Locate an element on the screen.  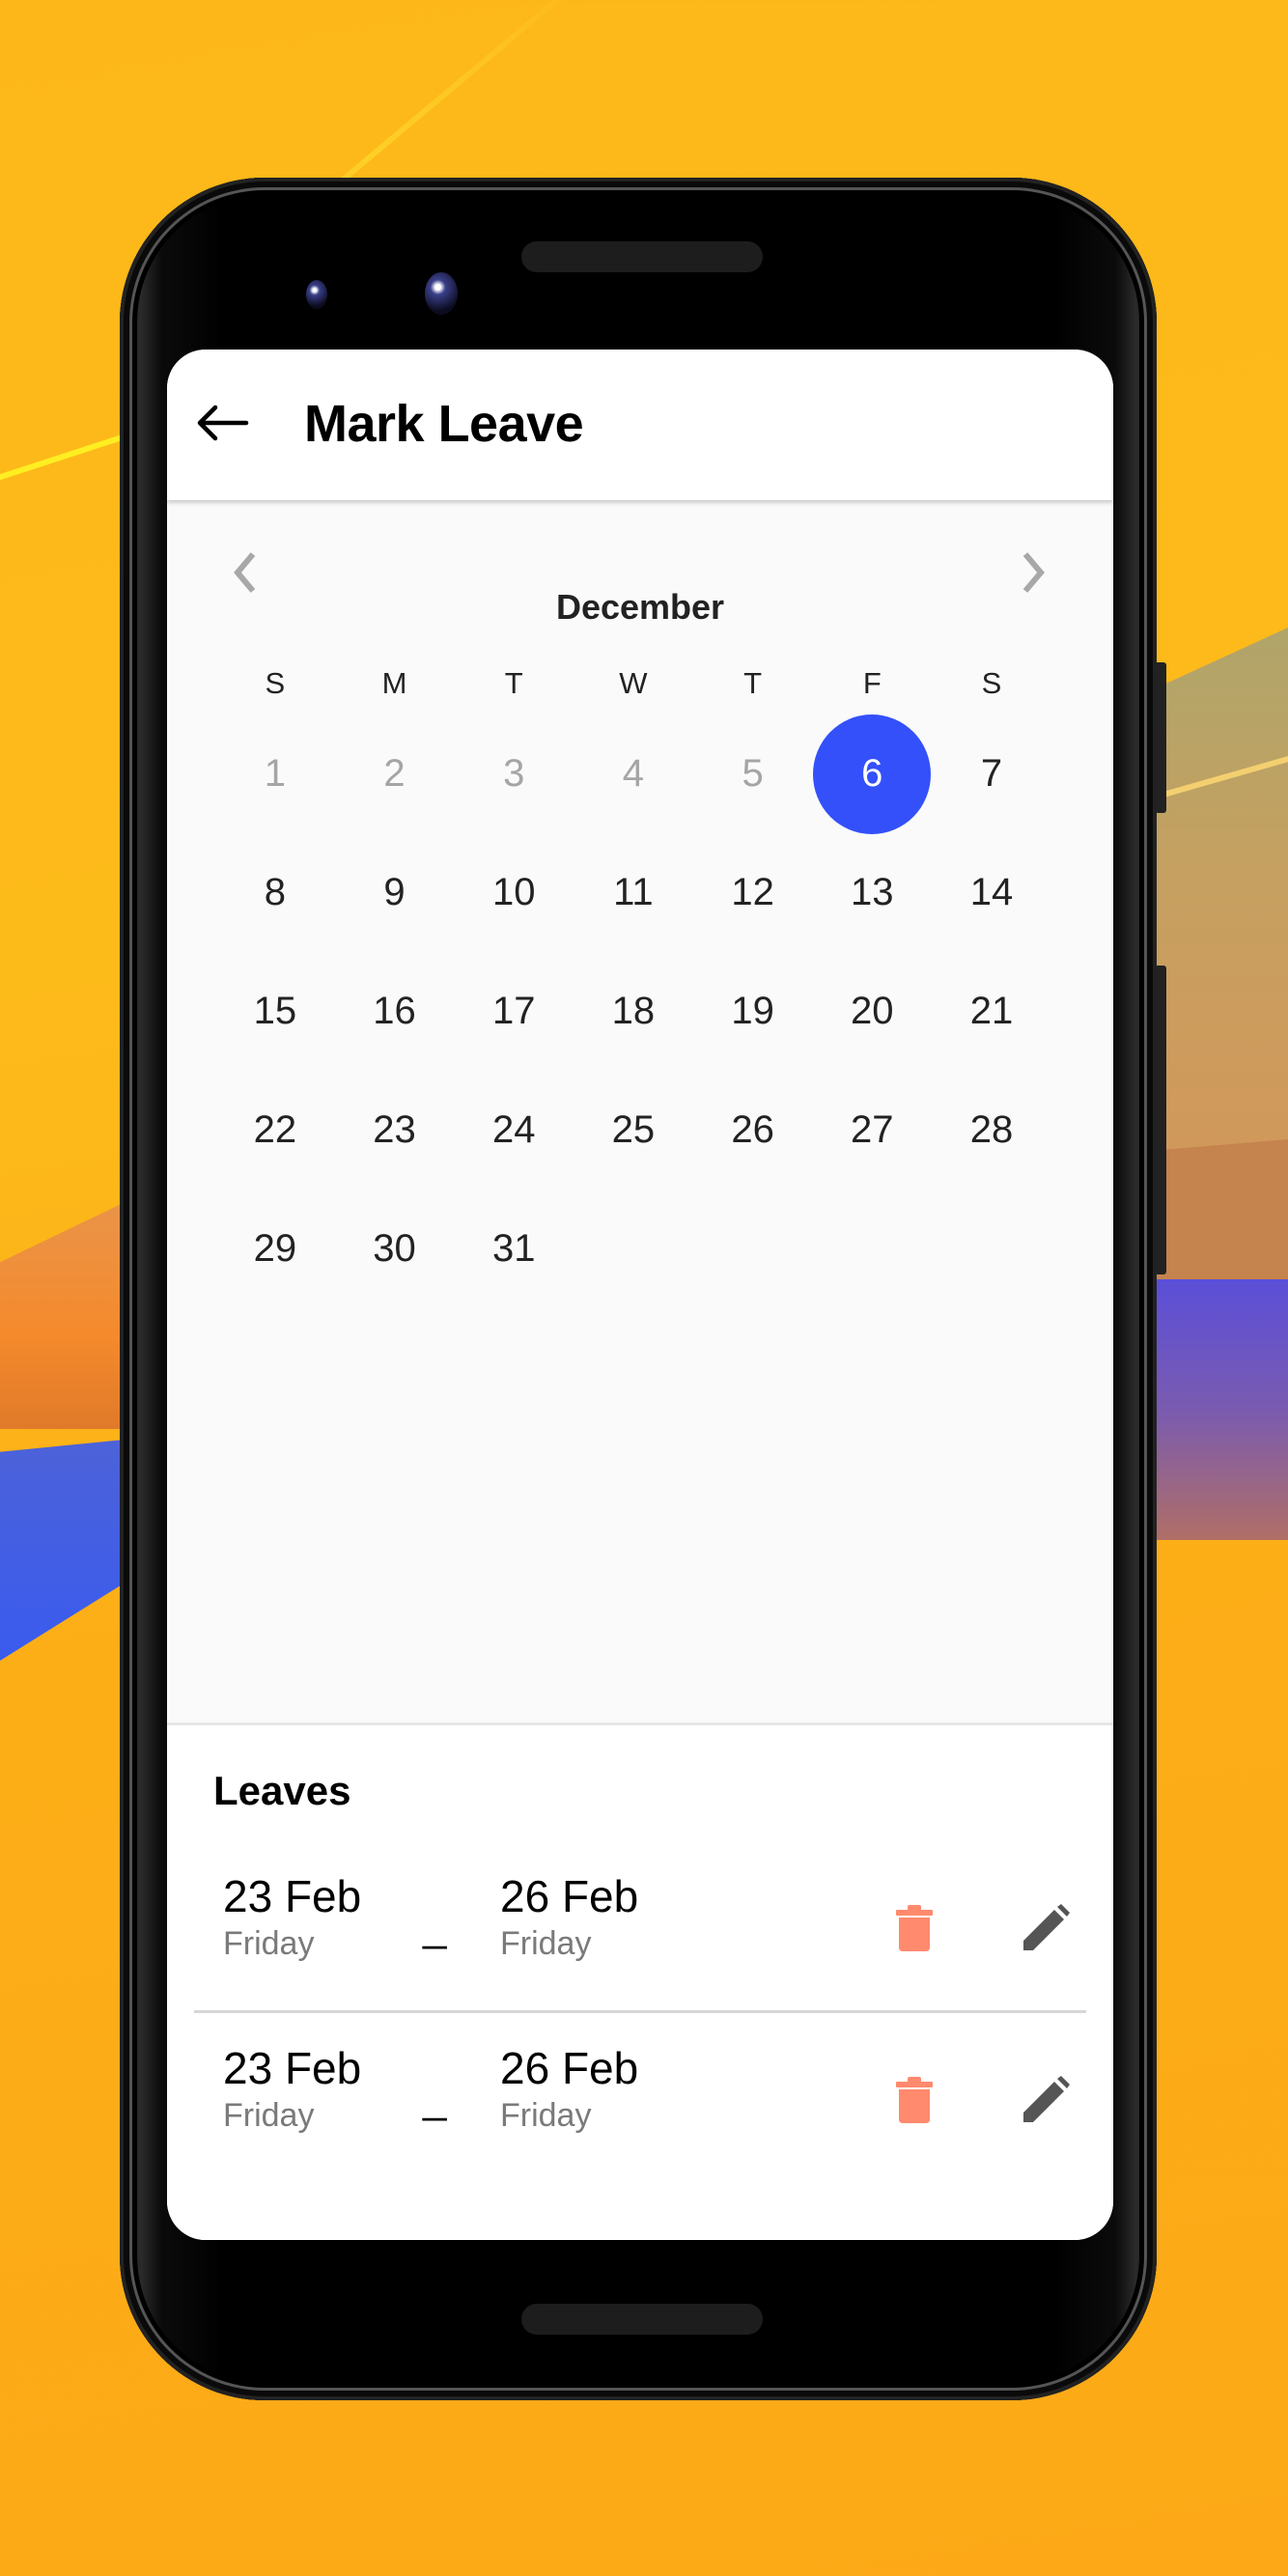
weekday-header: S M T W T F S is located at coordinates (633, 684).